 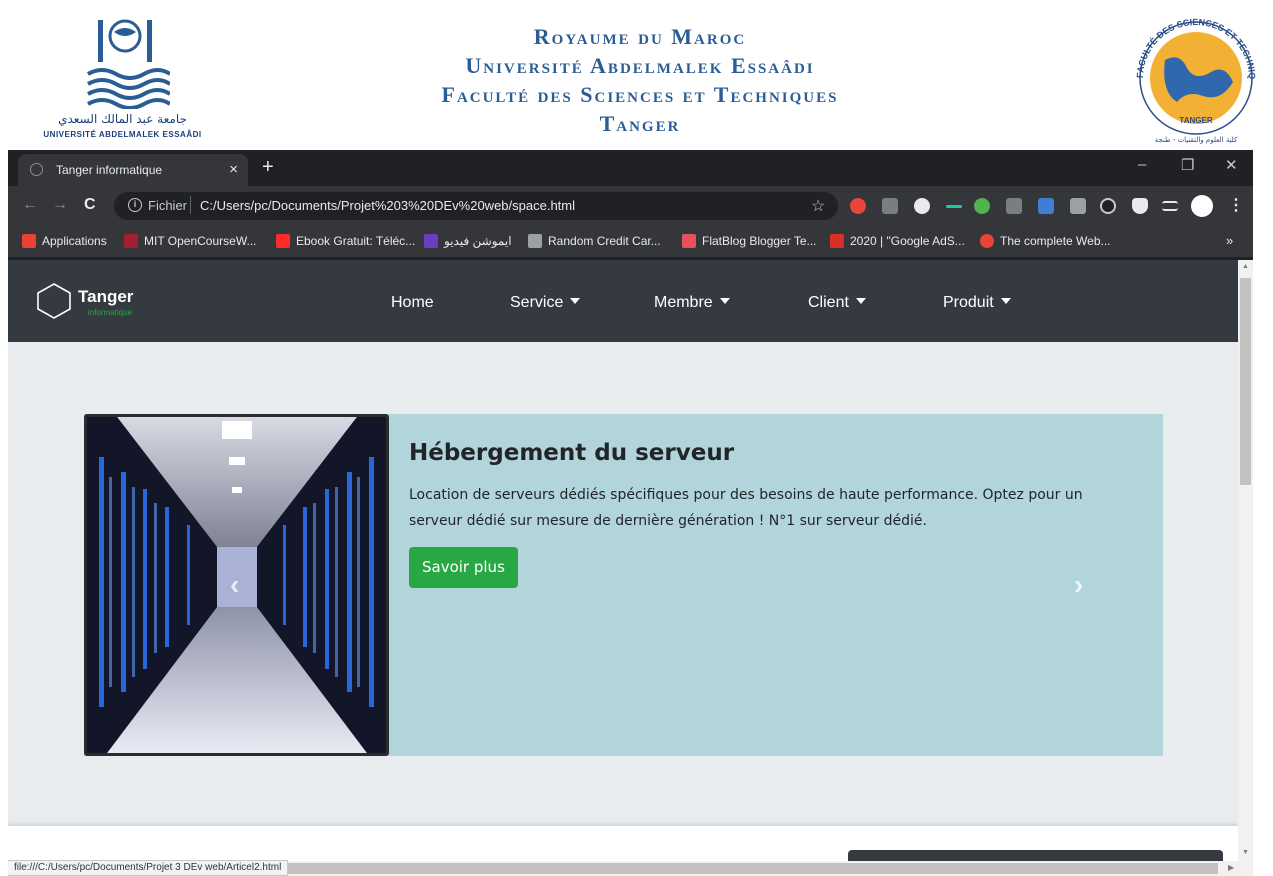 What do you see at coordinates (640, 36) in the screenshot?
I see `title-line-kingdom: Royaume du Maroc` at bounding box center [640, 36].